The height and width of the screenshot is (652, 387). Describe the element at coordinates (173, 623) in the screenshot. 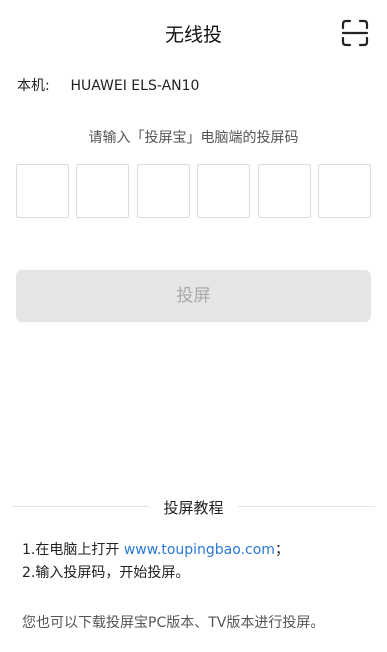

I see `download-note: 您也可以下载投屏宝PC版本、TV版本进行投屏。` at that location.